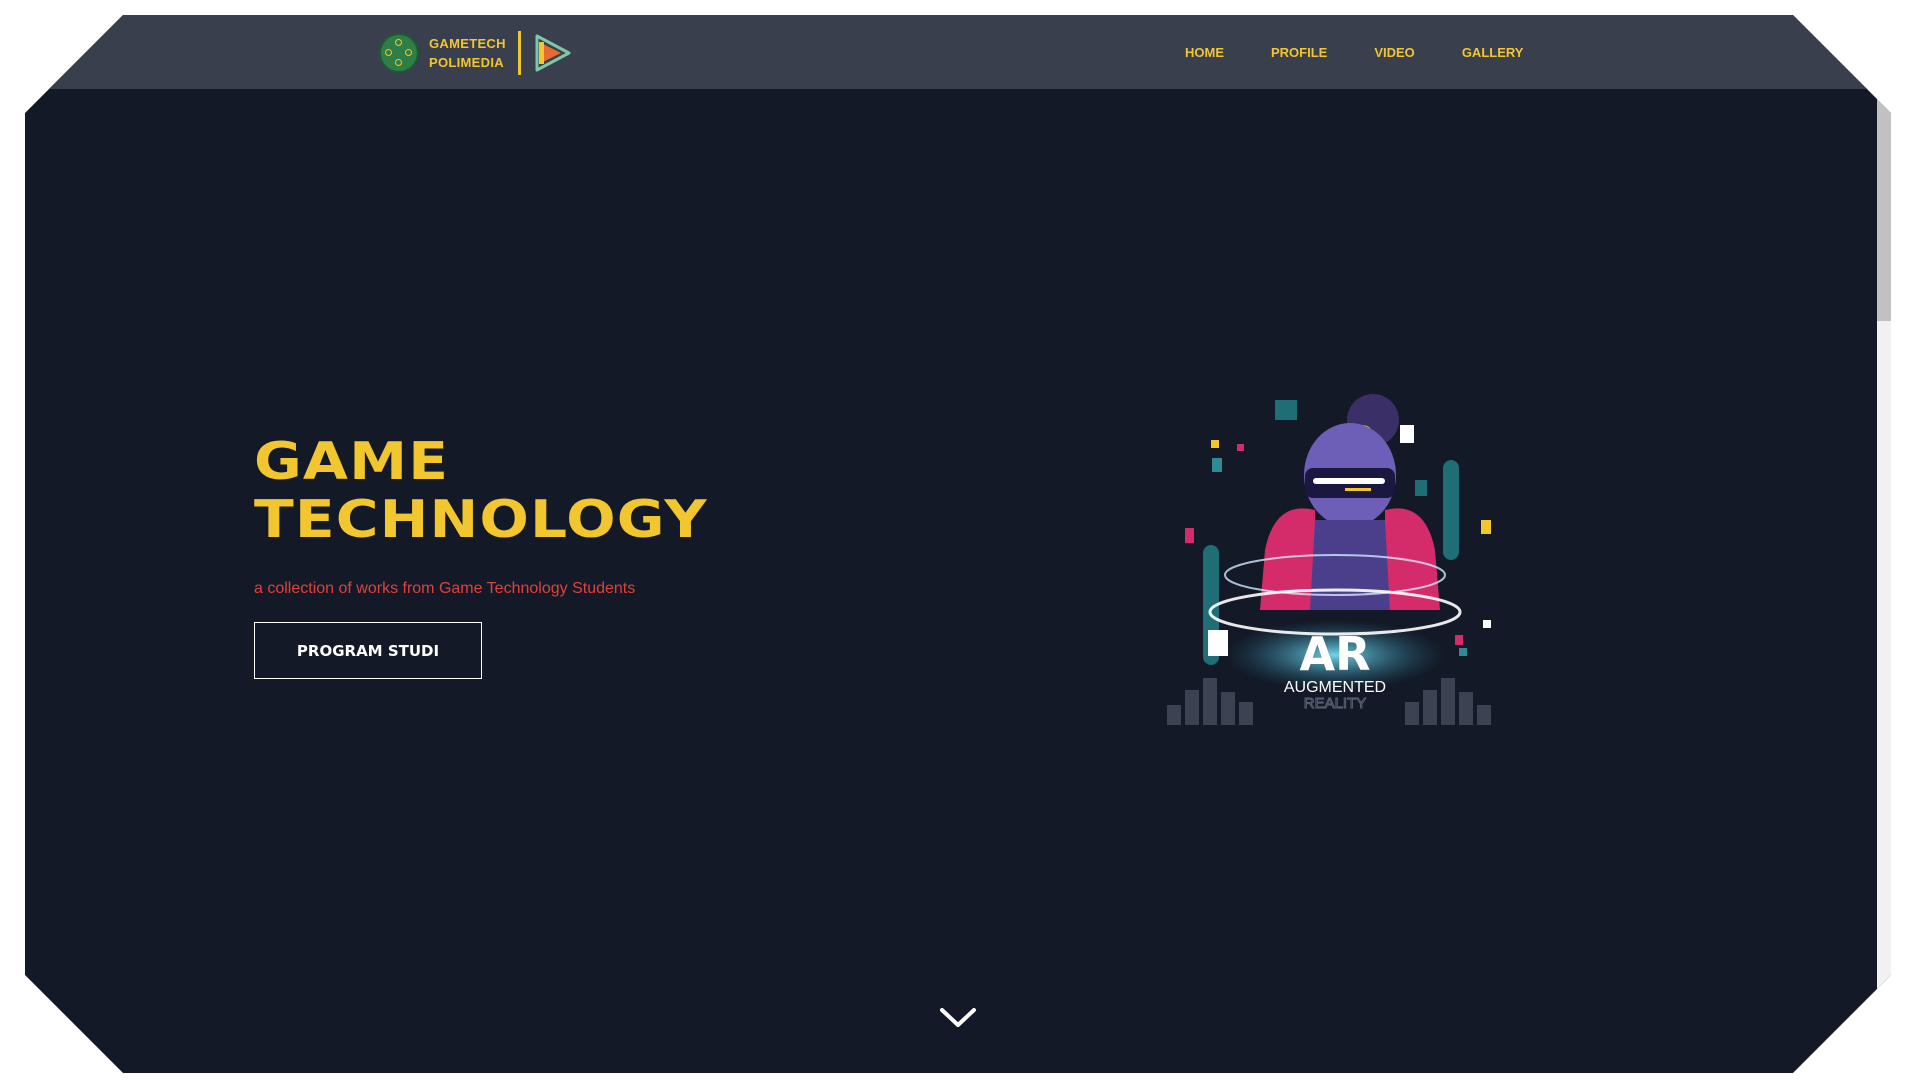 The height and width of the screenshot is (1080, 1920). I want to click on hero-title-line2: TECHNOLOGY, so click(481, 520).